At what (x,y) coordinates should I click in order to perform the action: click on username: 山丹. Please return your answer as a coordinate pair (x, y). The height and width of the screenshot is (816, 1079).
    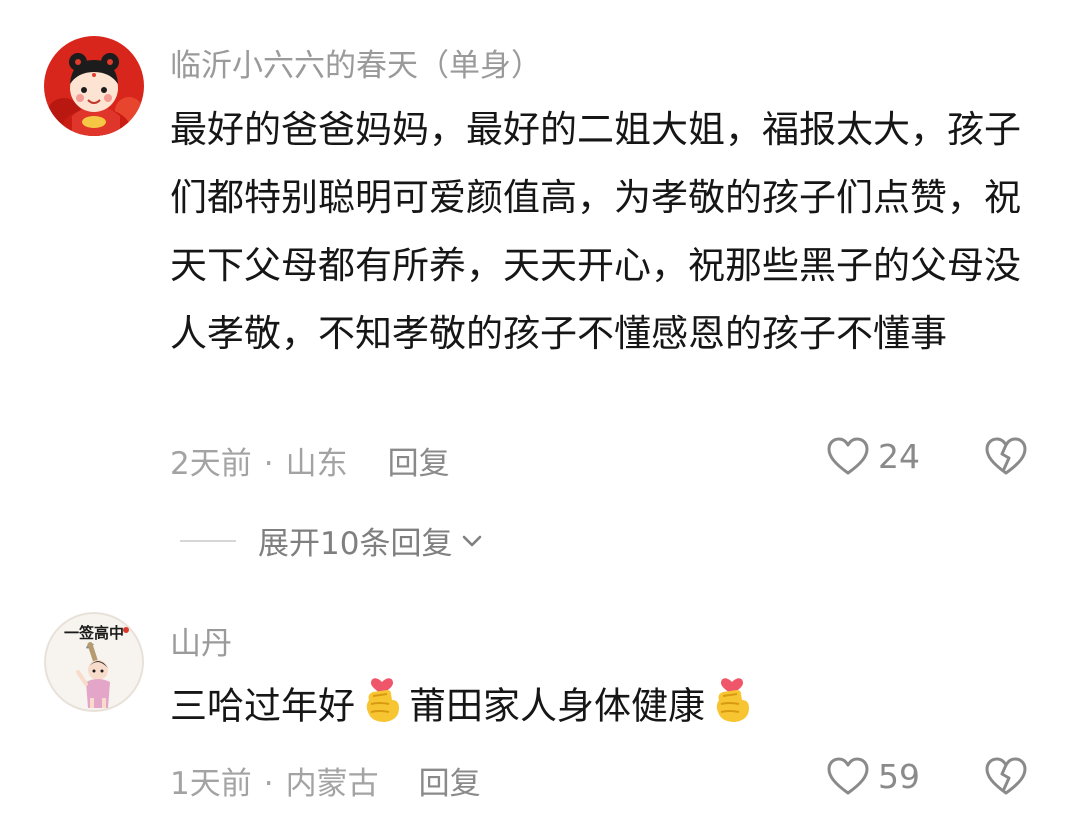
    Looking at the image, I should click on (201, 640).